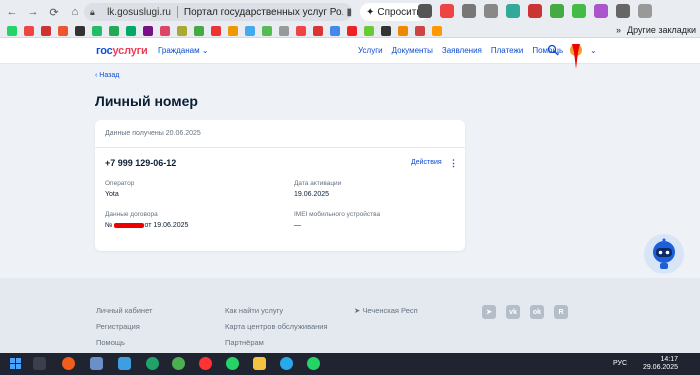 The image size is (700, 375). I want to click on edge-icon, so click(152, 363).